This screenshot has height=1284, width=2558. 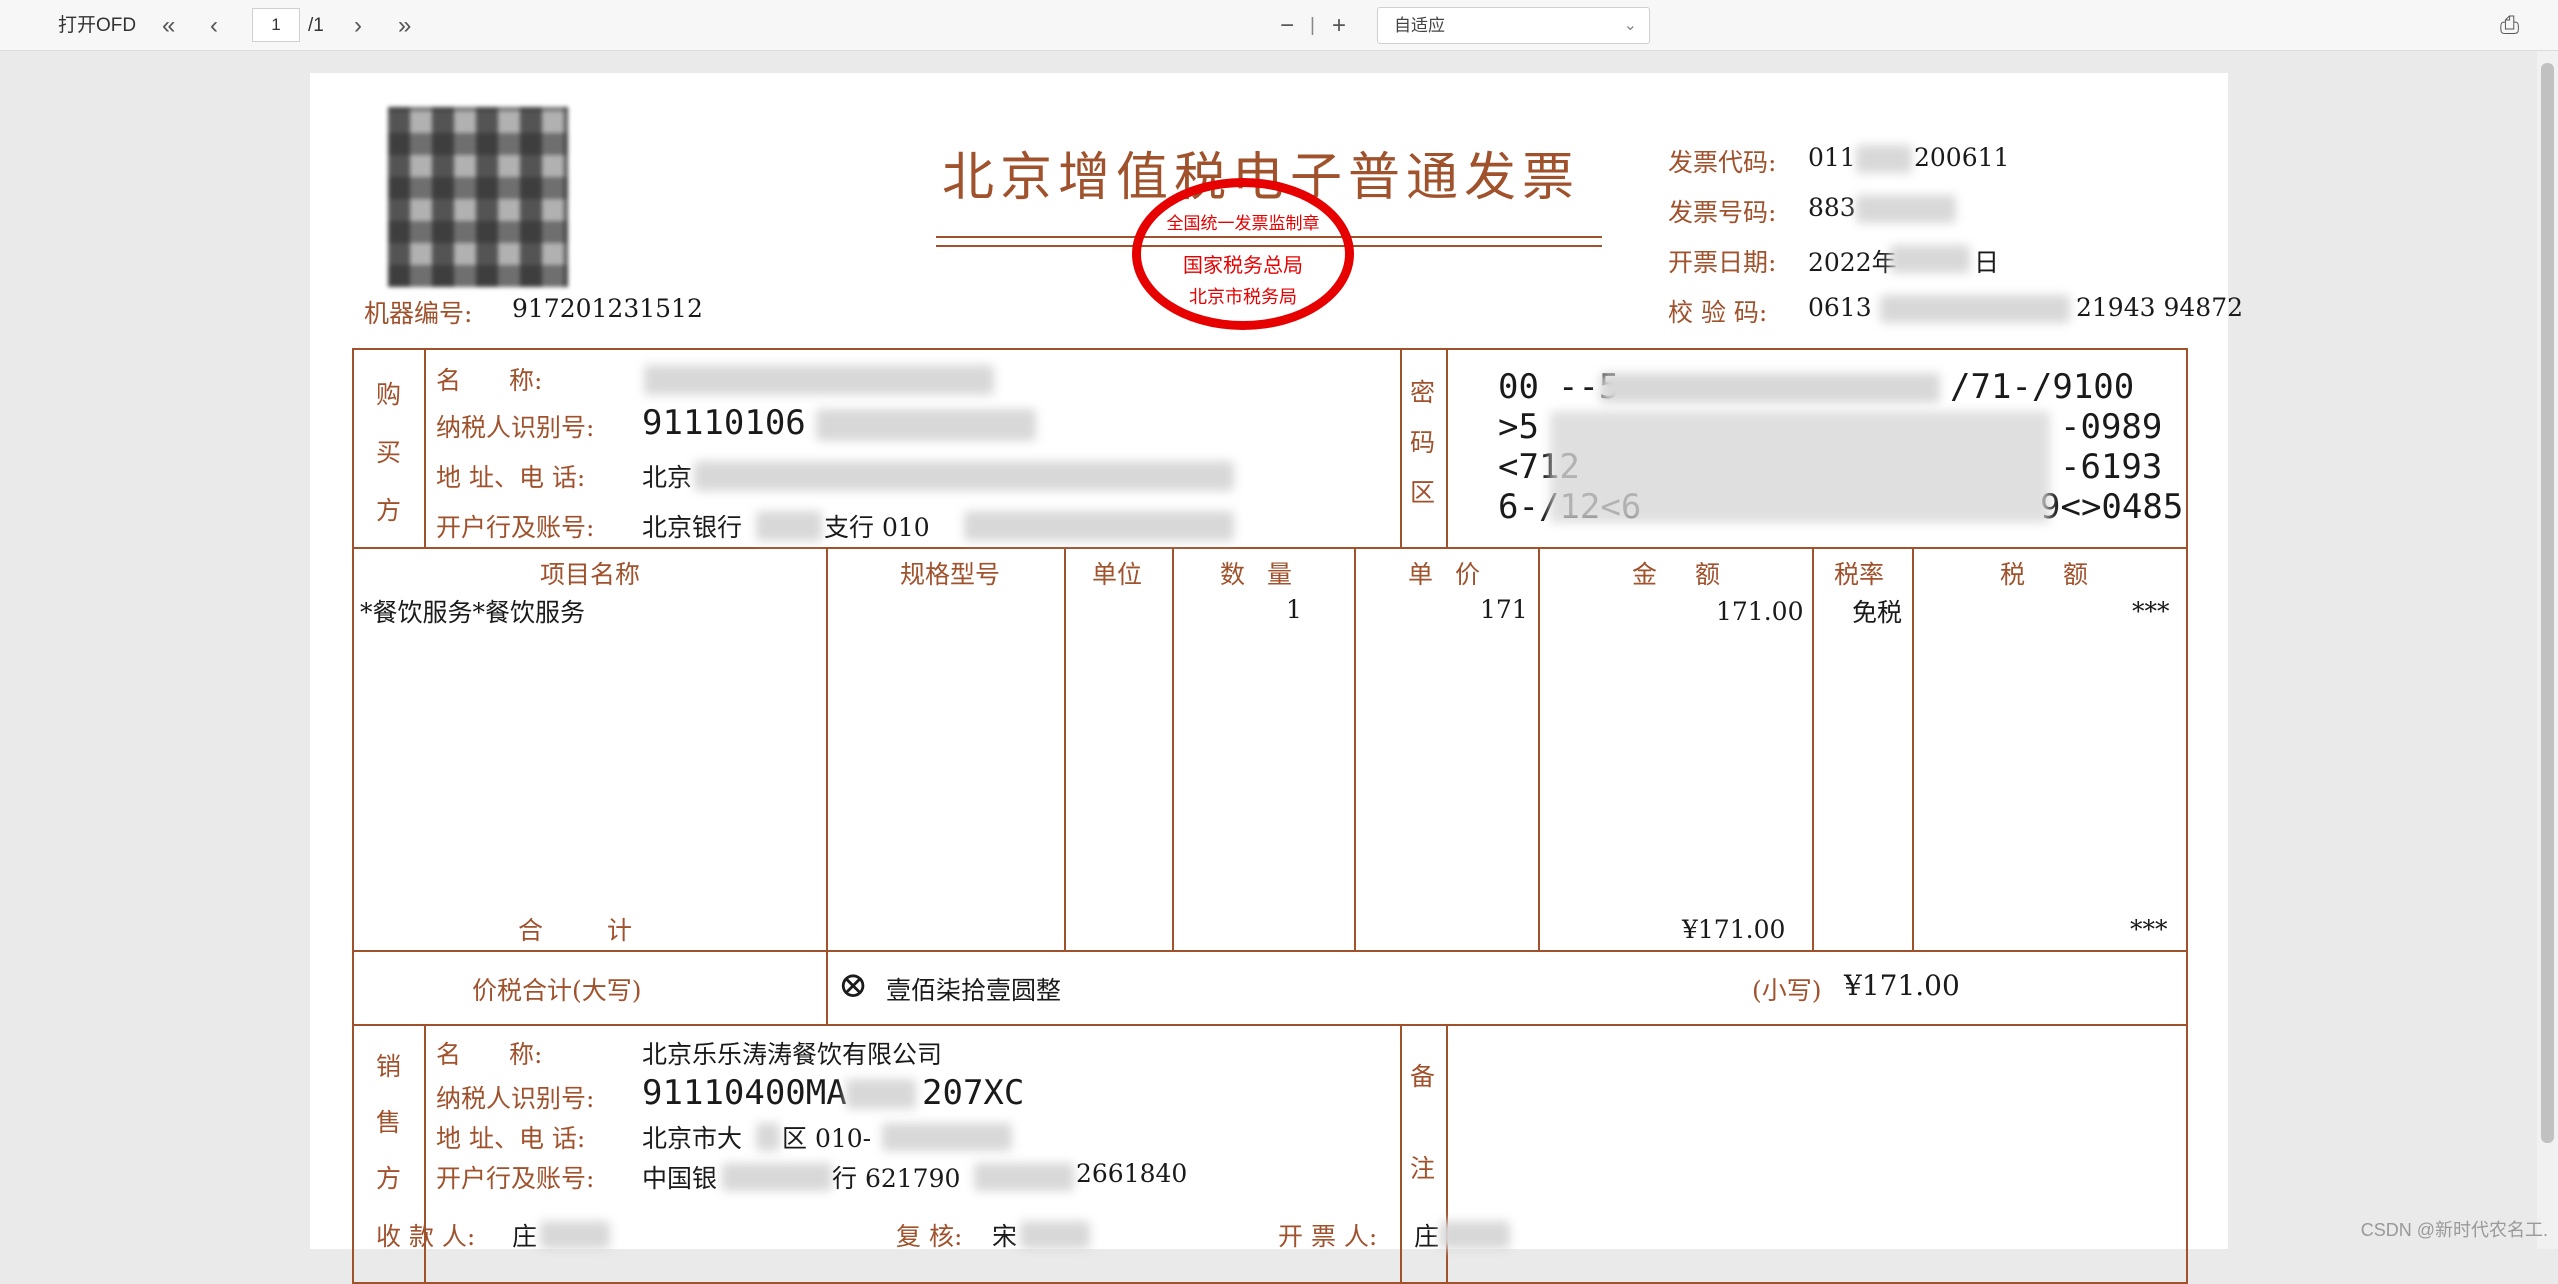 I want to click on seller-side-label: 方, so click(x=389, y=1178).